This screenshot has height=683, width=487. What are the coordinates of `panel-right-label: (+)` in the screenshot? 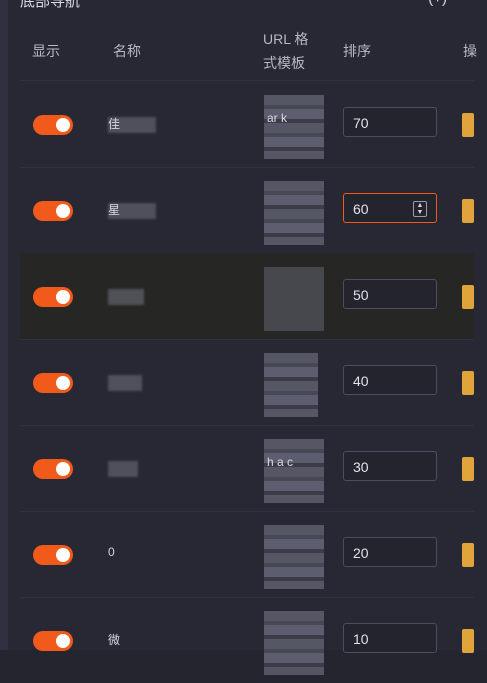 It's located at (437, 3).